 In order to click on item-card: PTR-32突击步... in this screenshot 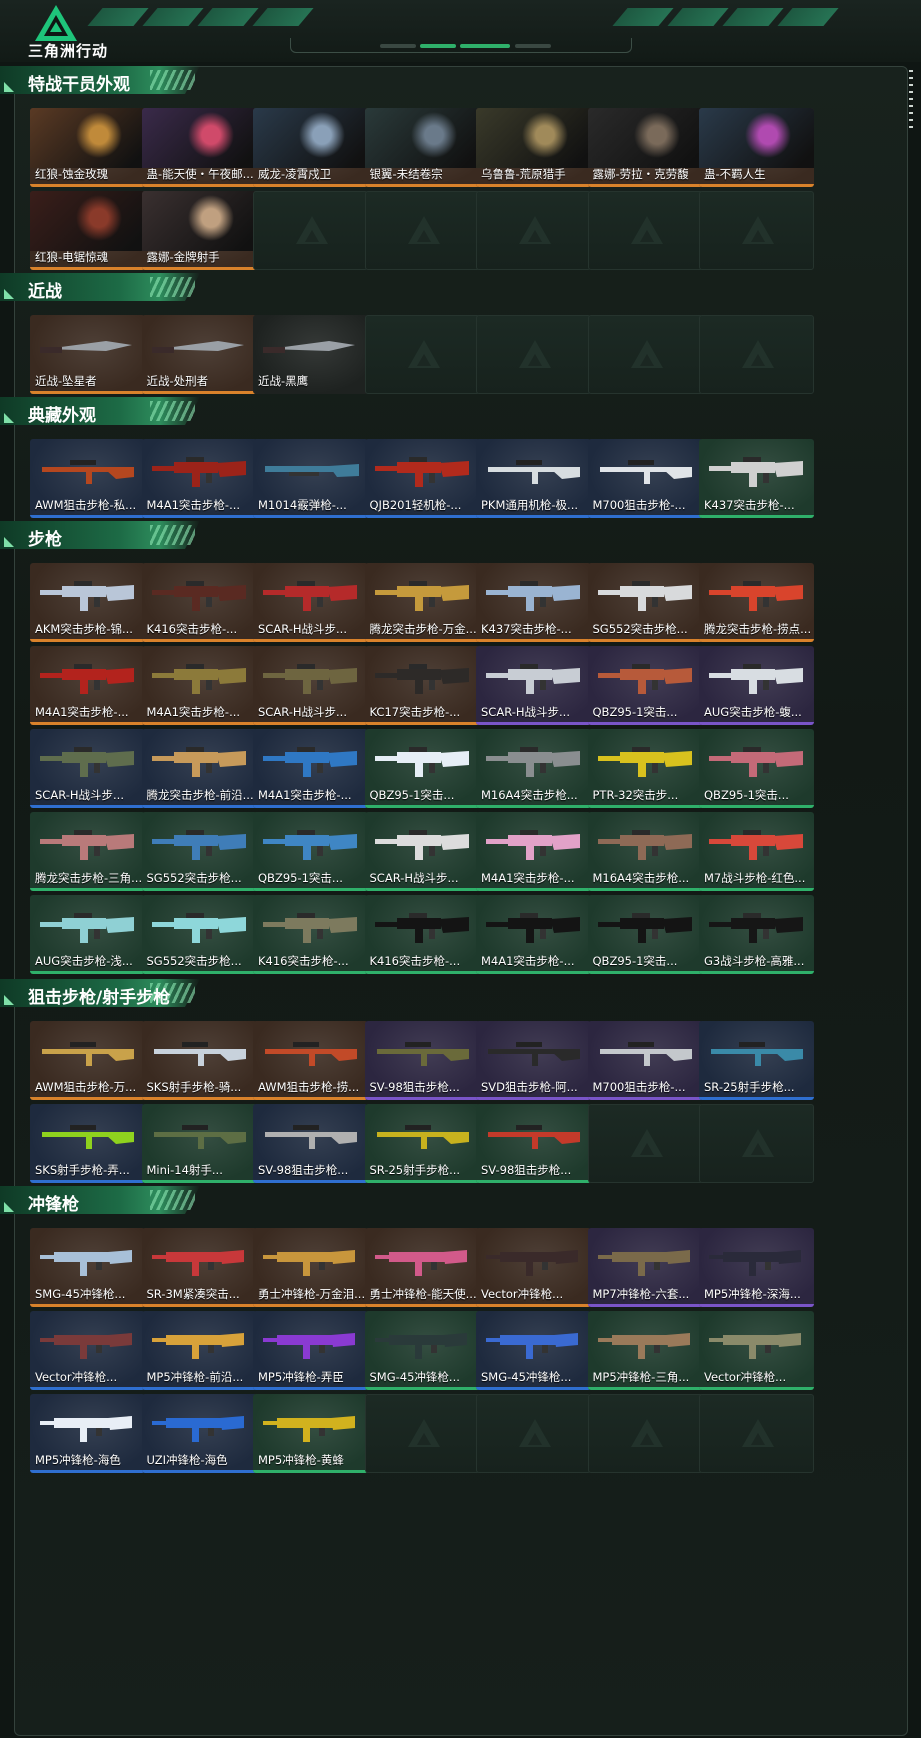, I will do `click(645, 768)`.